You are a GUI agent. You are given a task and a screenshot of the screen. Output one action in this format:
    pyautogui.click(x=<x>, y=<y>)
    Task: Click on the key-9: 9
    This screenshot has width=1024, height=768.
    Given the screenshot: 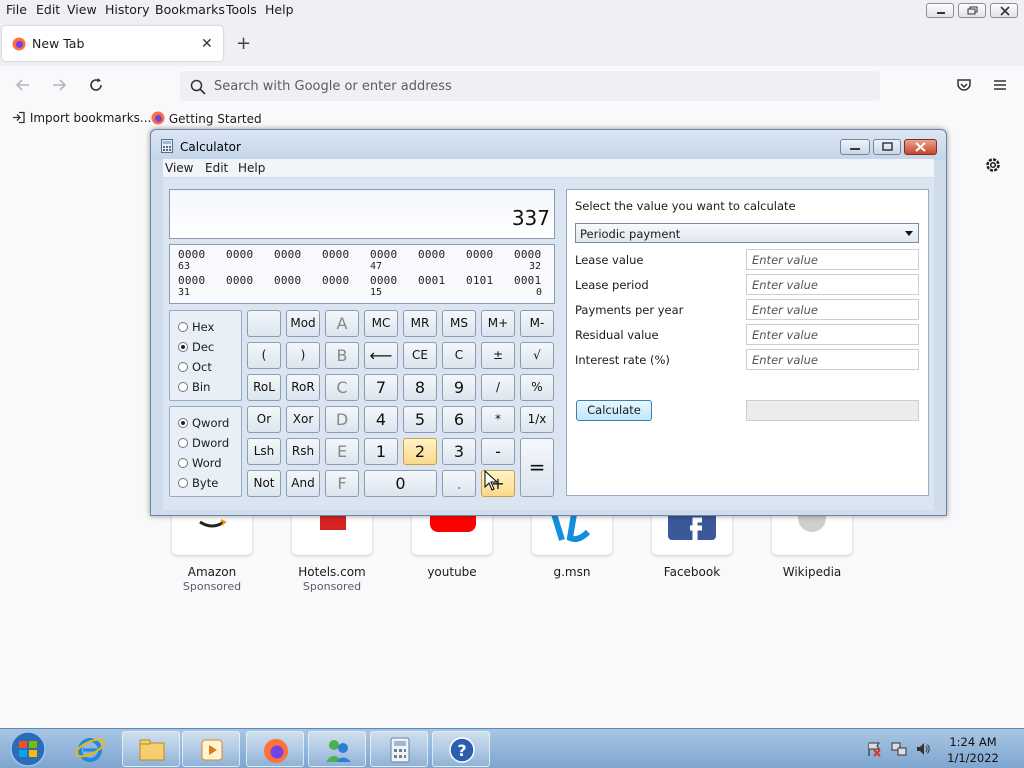 What is the action you would take?
    pyautogui.click(x=459, y=387)
    